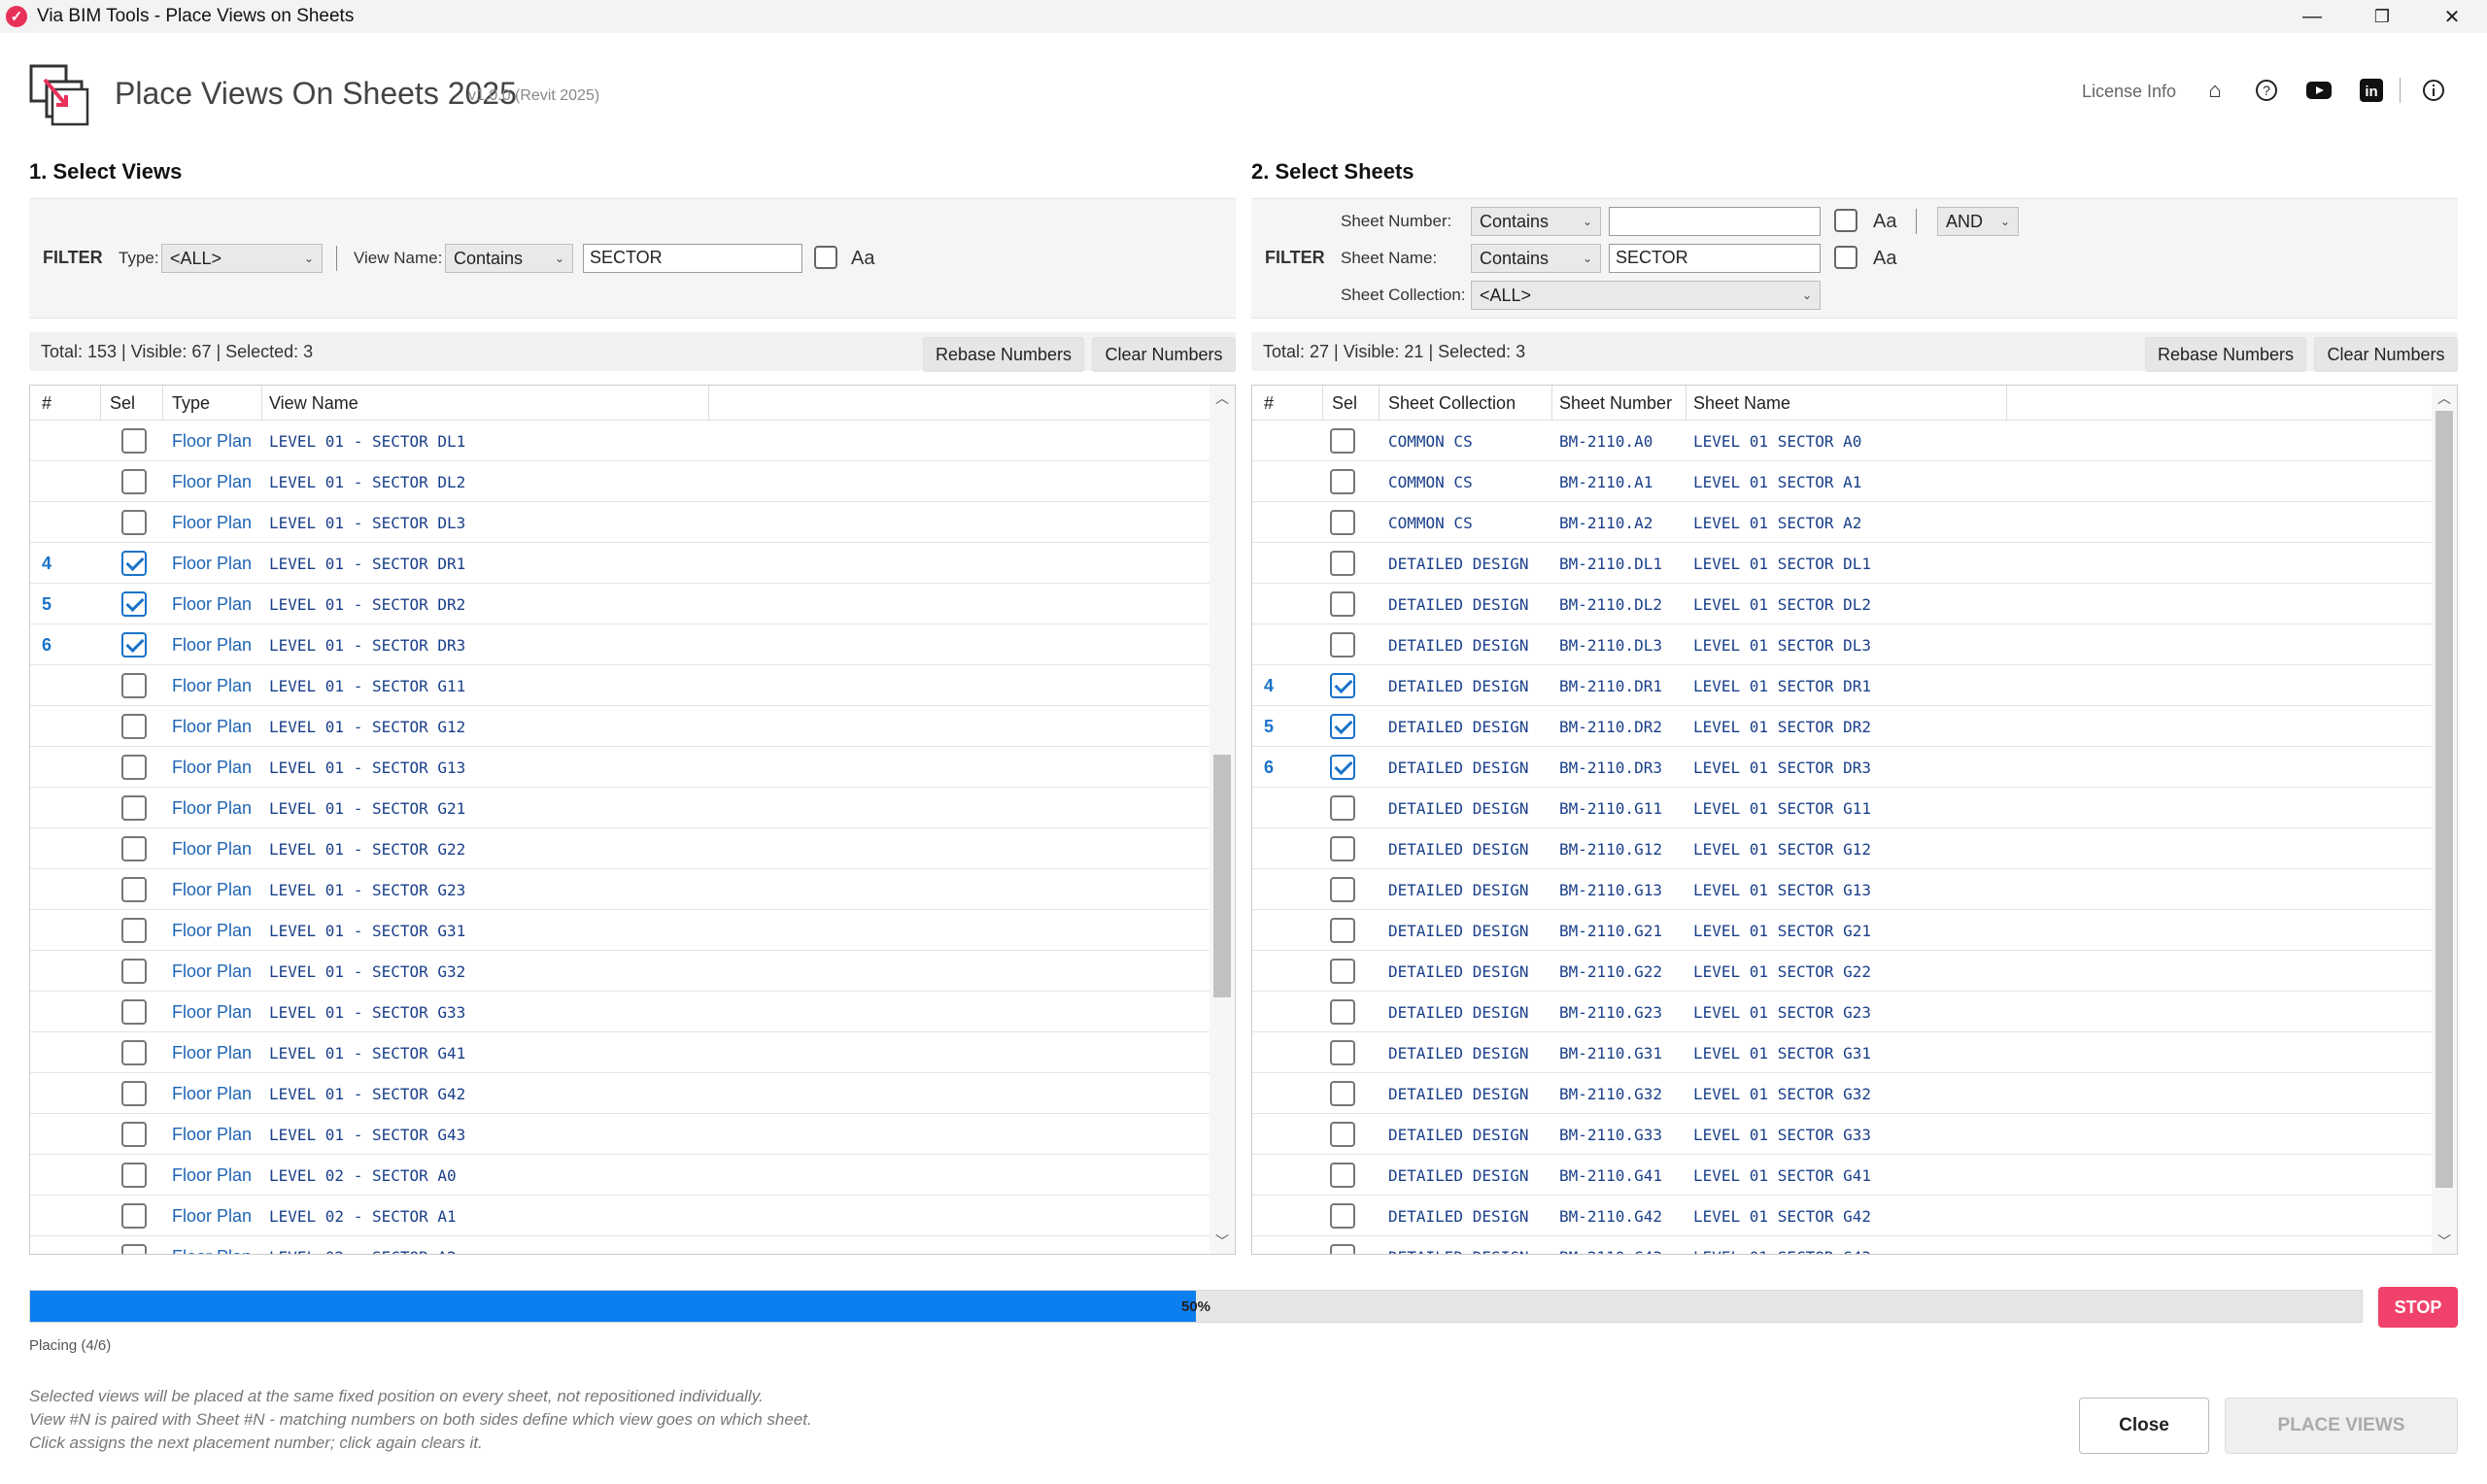 The image size is (2487, 1484). I want to click on home-icon: ⌂, so click(2215, 90).